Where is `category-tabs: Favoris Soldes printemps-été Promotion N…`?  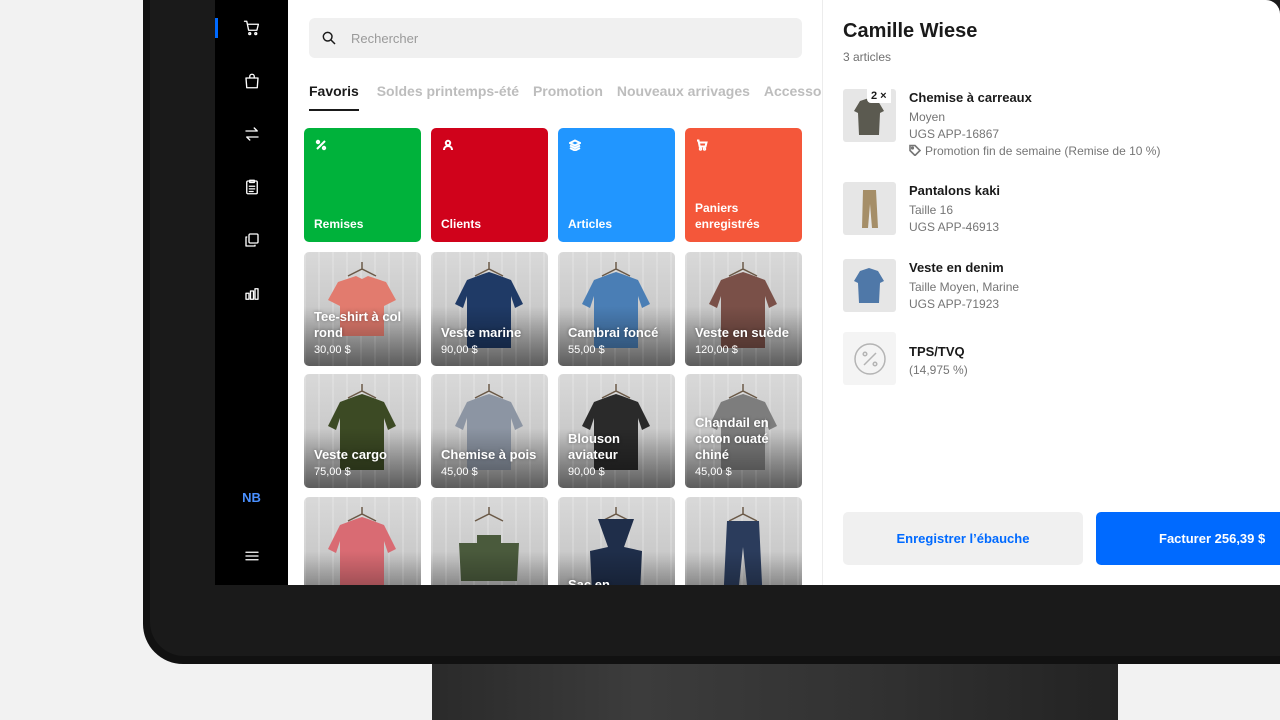 category-tabs: Favoris Soldes printemps-été Promotion N… is located at coordinates (565, 97).